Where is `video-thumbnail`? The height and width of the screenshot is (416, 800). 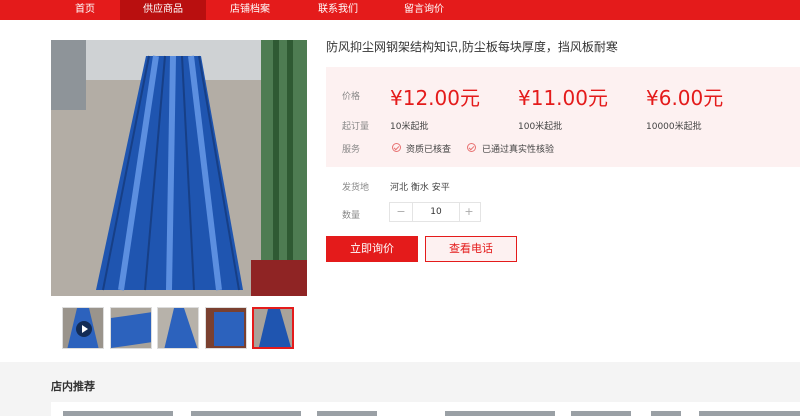
video-thumbnail is located at coordinates (83, 328).